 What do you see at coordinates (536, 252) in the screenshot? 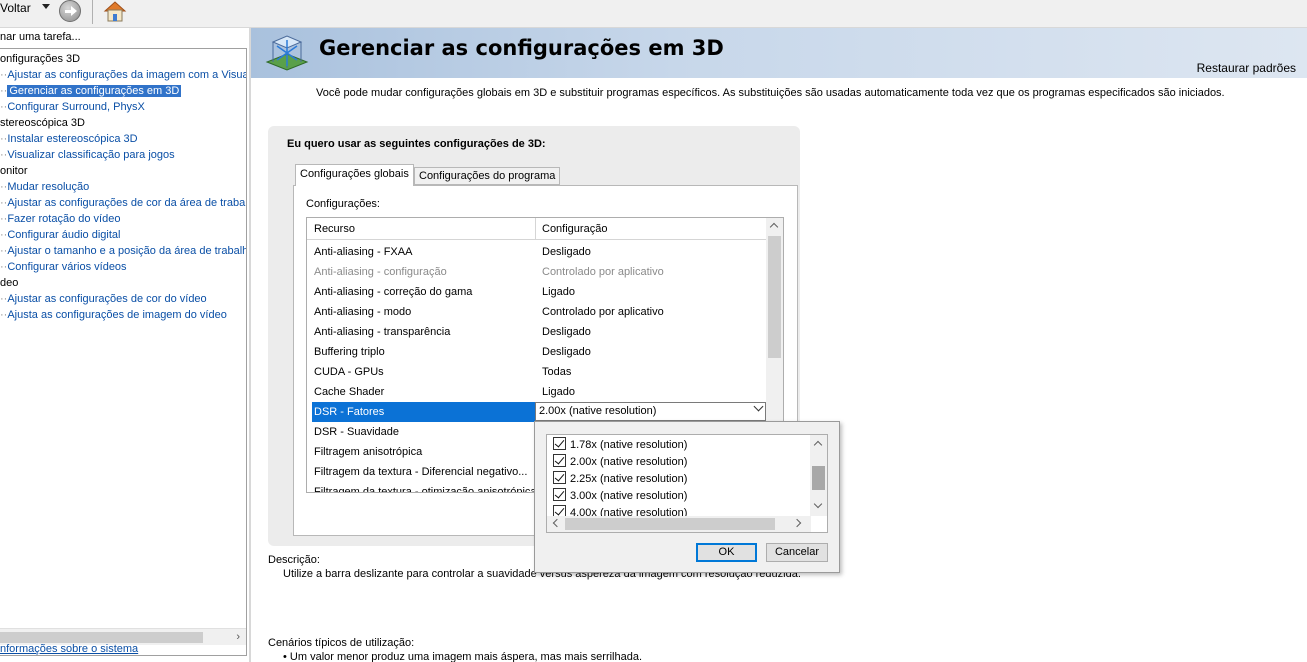
I see `table-row: Anti-aliasing - FXAA Desligado` at bounding box center [536, 252].